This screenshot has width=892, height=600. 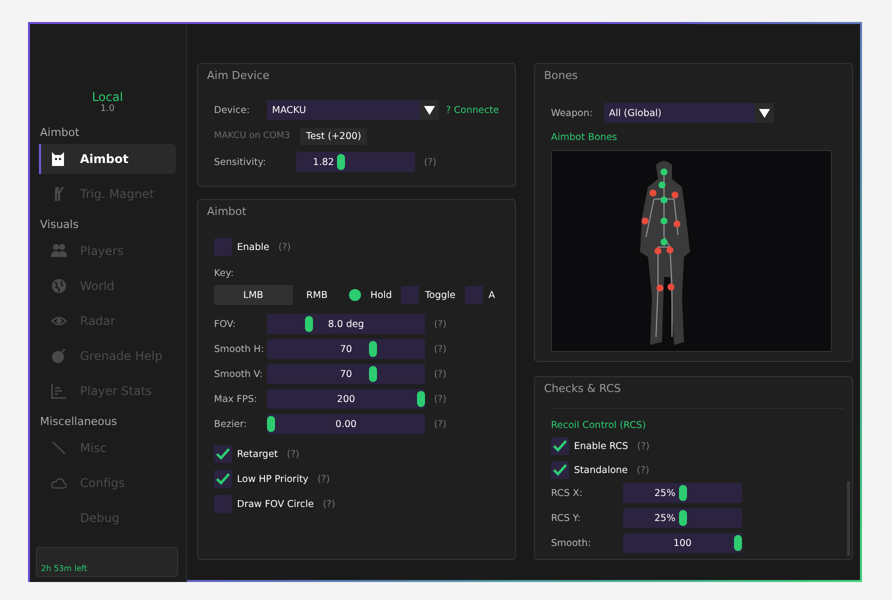 What do you see at coordinates (381, 295) in the screenshot?
I see `radio-label: Hold` at bounding box center [381, 295].